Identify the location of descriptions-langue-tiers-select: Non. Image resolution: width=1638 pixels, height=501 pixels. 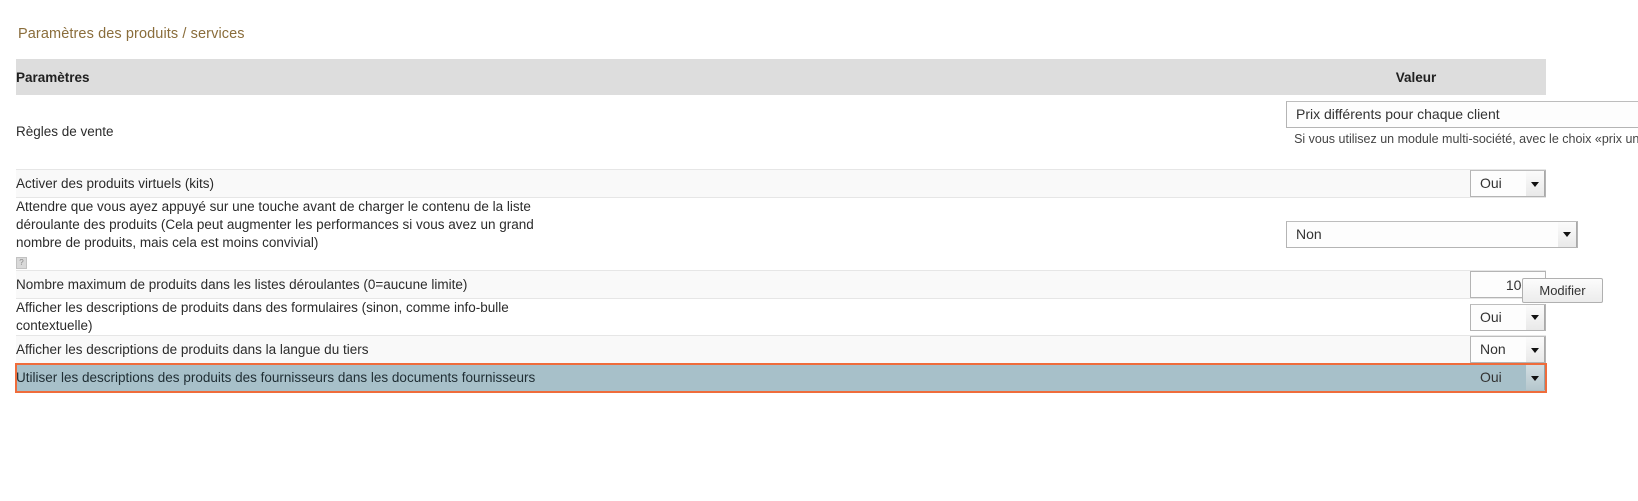
(1508, 349).